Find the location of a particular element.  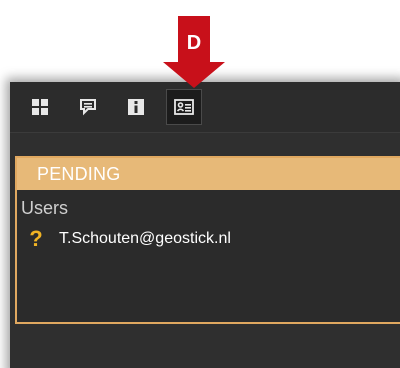

grid-view-button is located at coordinates (40, 107).